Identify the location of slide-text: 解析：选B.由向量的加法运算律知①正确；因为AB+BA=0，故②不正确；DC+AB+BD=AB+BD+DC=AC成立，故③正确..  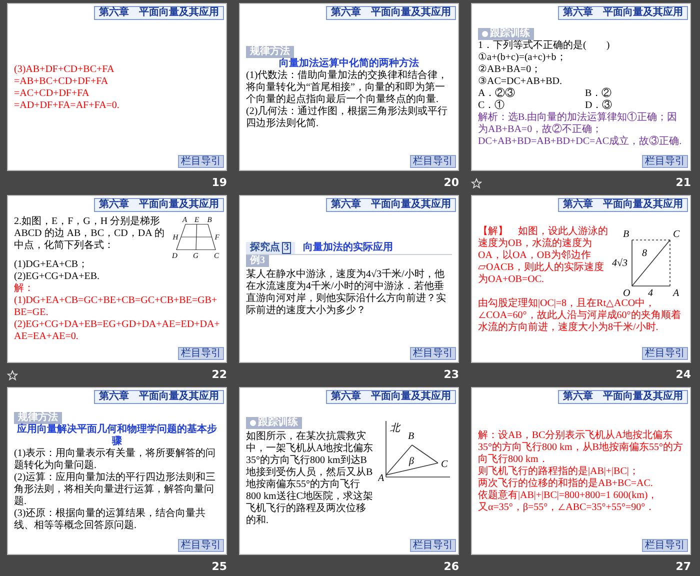
(580, 130).